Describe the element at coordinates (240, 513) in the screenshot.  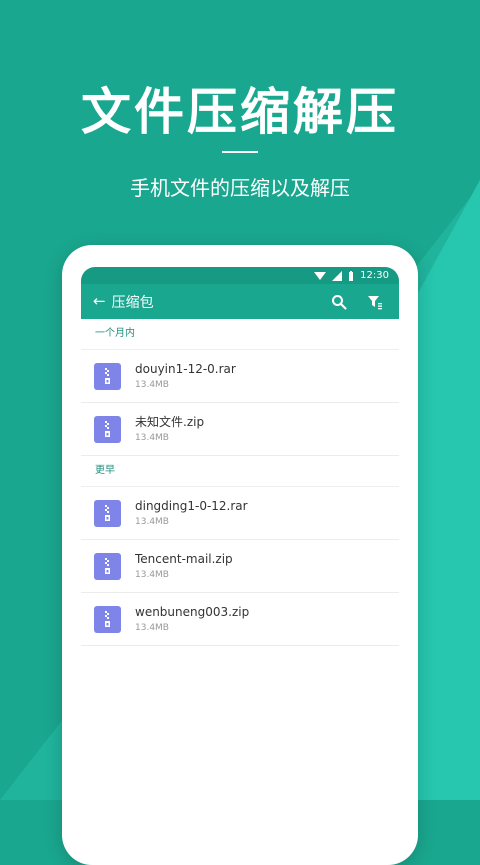
I see `list-item: dingding1-0-12.rar 13.4MB` at that location.